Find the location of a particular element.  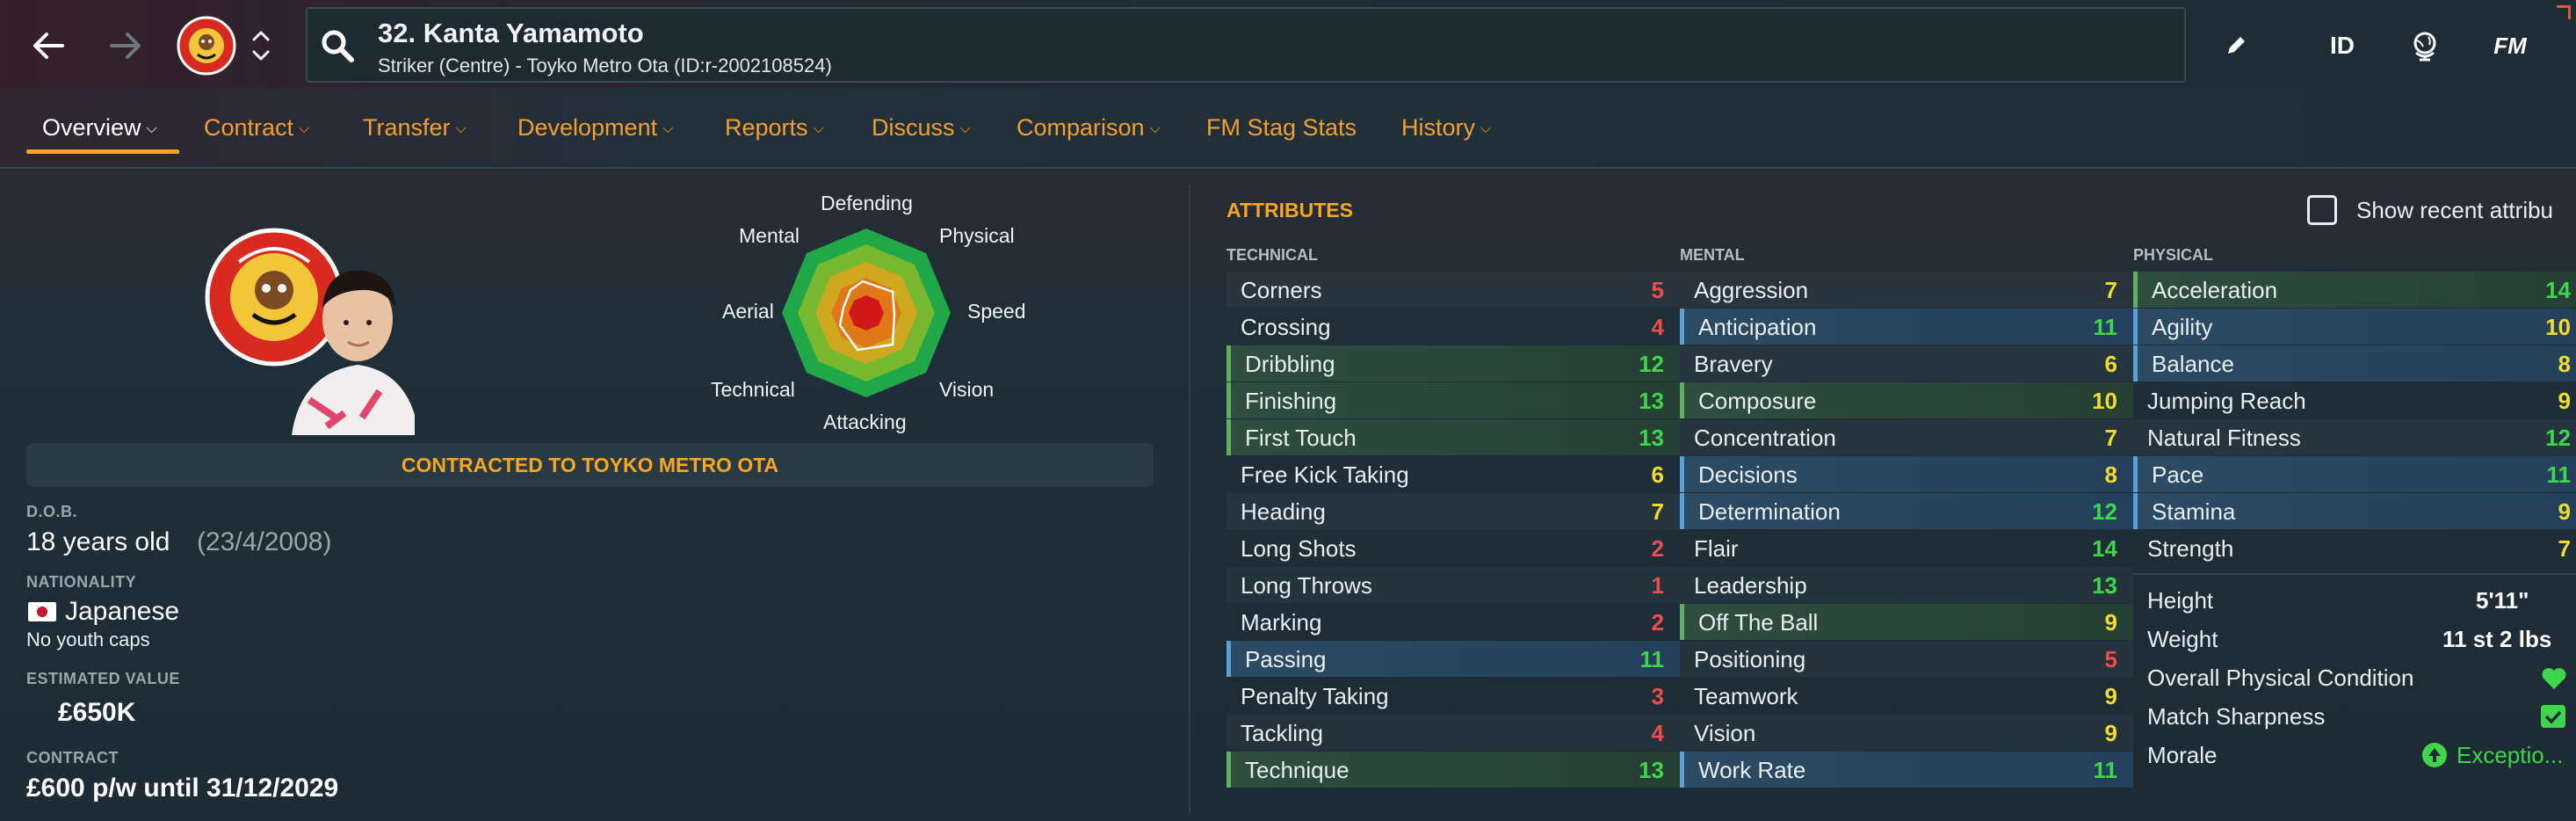

mental-attr-row: Aggression 7 is located at coordinates (1906, 290).